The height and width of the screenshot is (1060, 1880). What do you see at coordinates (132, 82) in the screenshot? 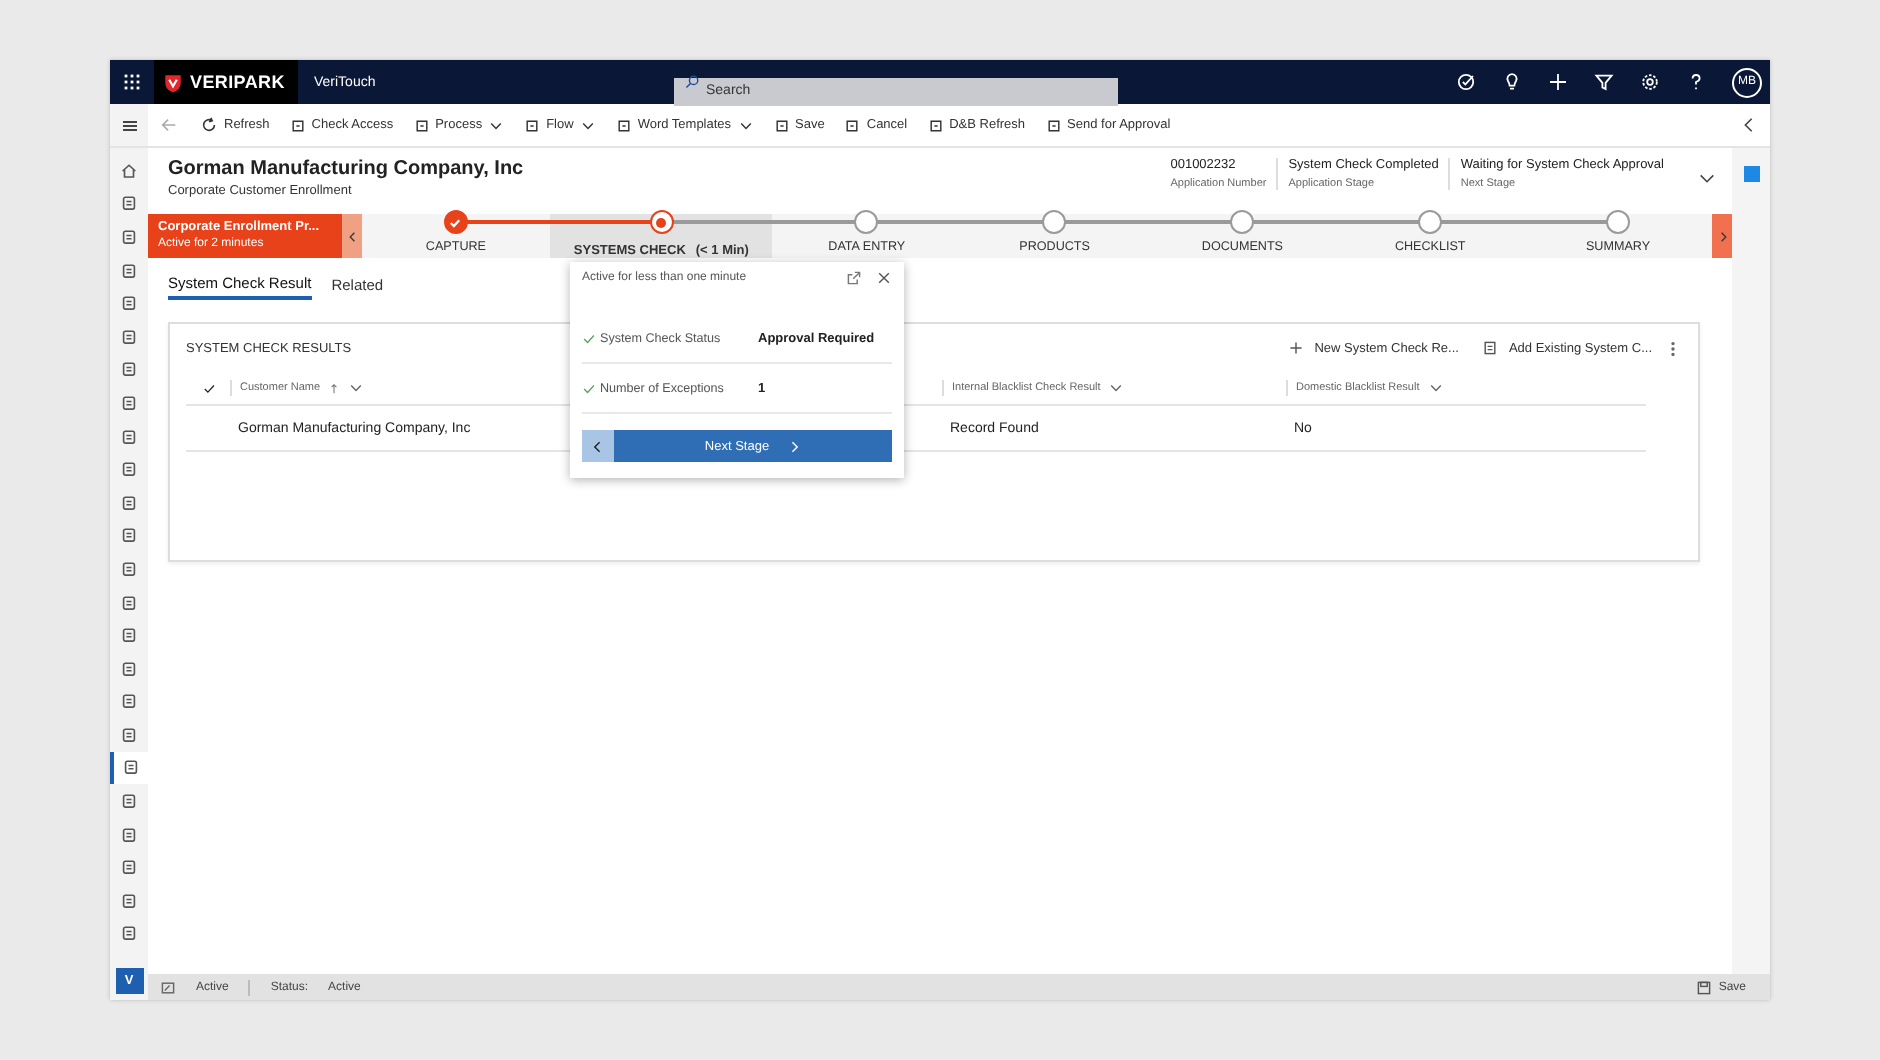
I see `app-launcher-icon` at bounding box center [132, 82].